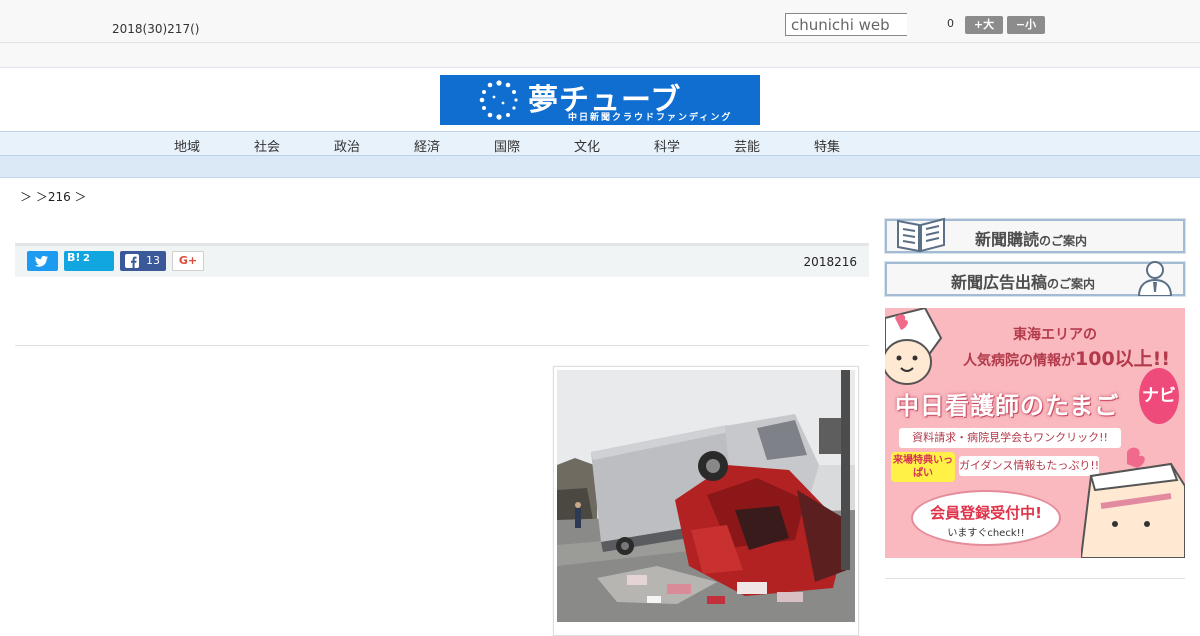 The image size is (1200, 636). Describe the element at coordinates (1010, 438) in the screenshot. I see `ad-bullet-1: 資料請求・病院見学会もワンクリック!!` at that location.